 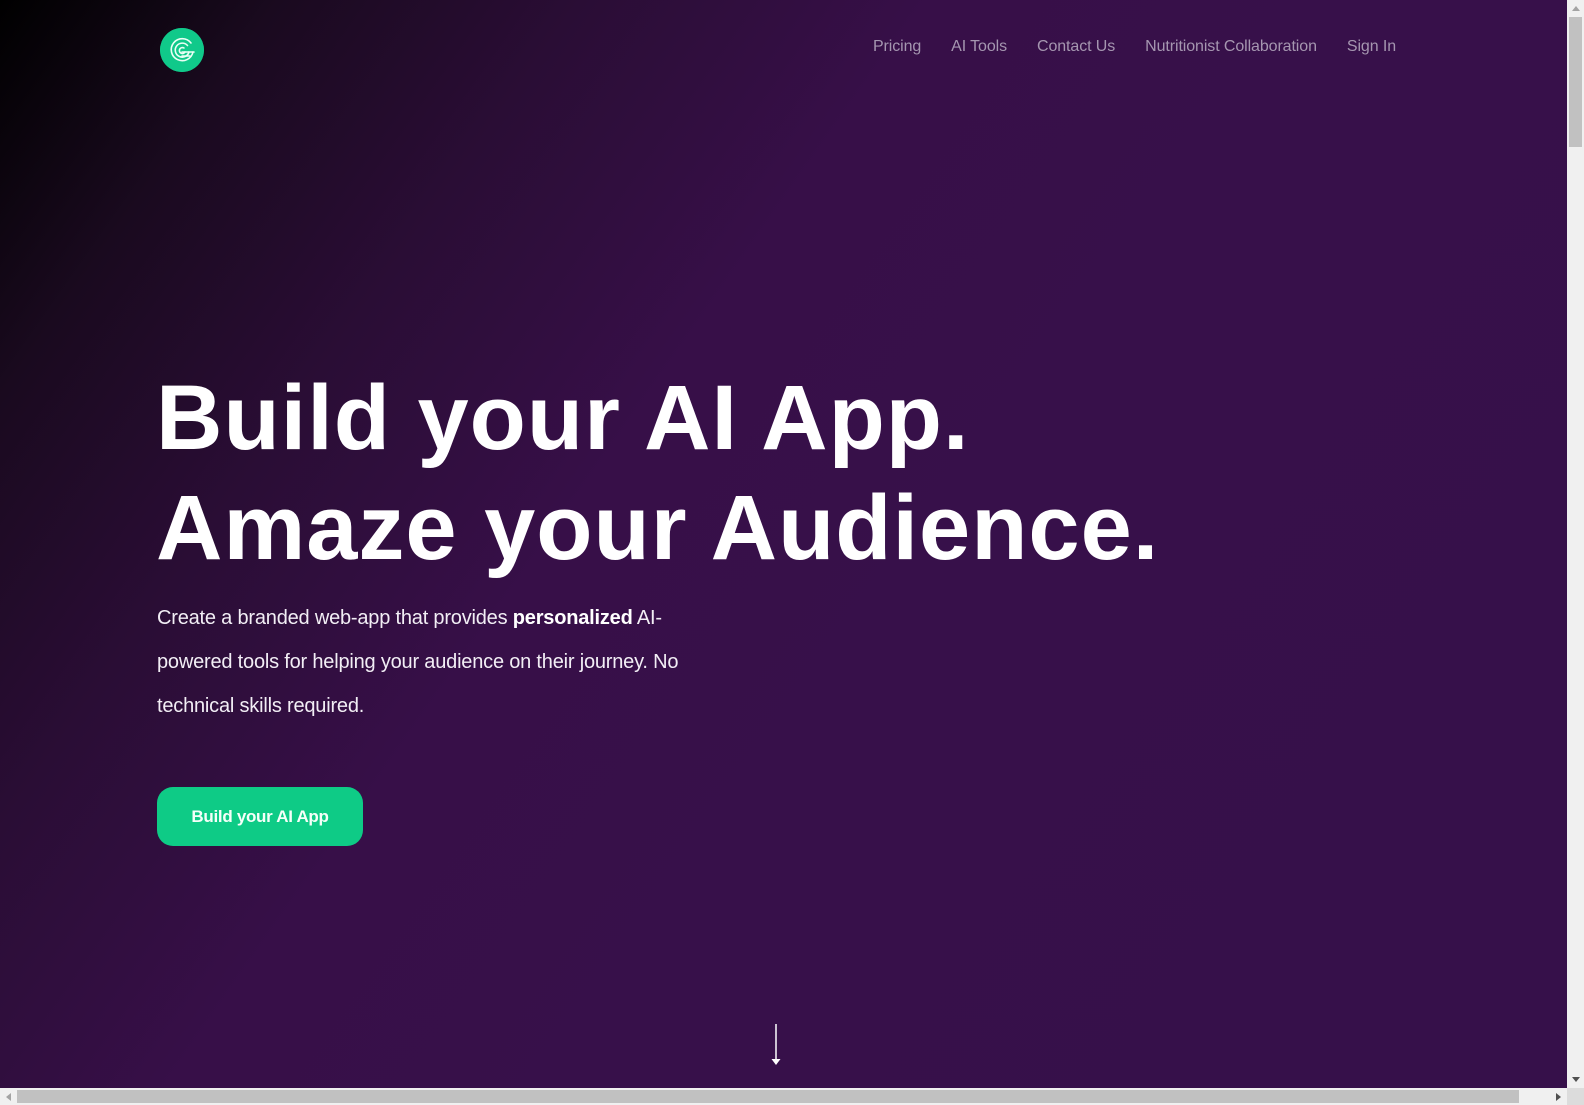 I want to click on caret-left-icon, so click(x=8, y=1096).